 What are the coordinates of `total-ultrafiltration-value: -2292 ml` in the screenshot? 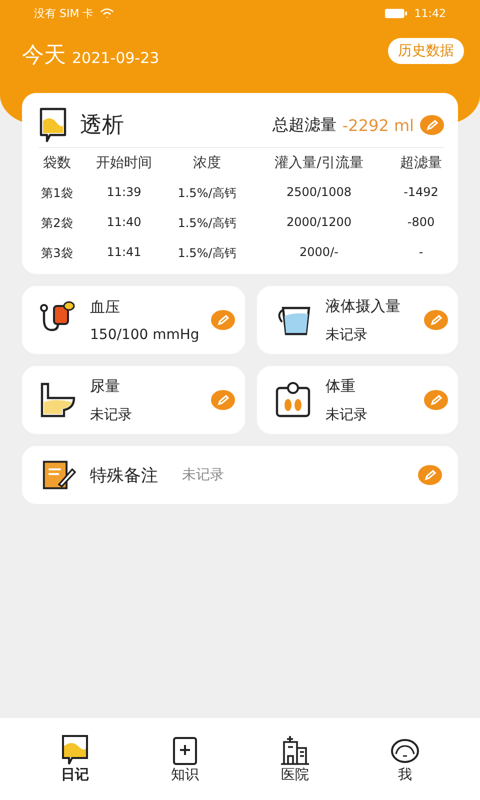 It's located at (378, 125).